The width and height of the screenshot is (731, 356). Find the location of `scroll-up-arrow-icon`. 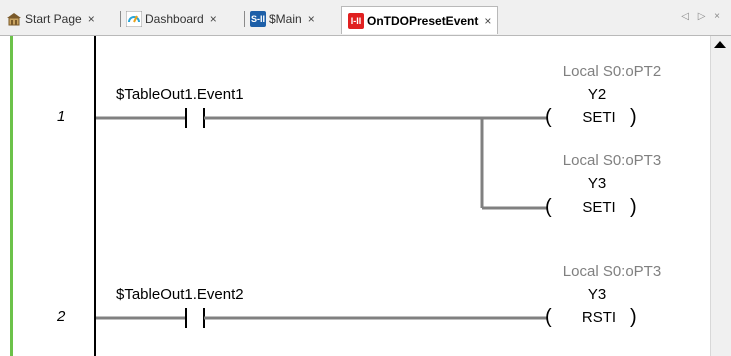

scroll-up-arrow-icon is located at coordinates (720, 44).